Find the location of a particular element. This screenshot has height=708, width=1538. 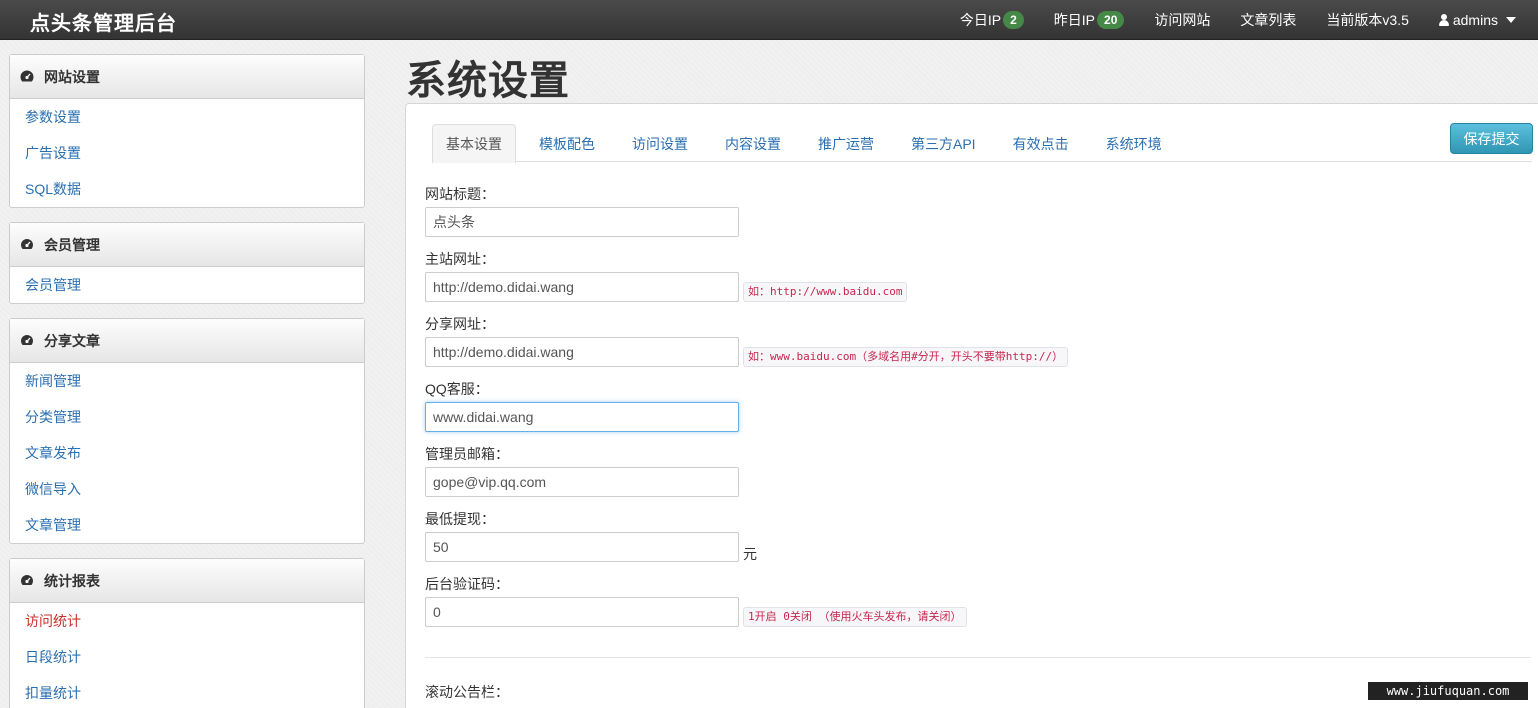

visit-site-link: 访问网站 is located at coordinates (1182, 20).